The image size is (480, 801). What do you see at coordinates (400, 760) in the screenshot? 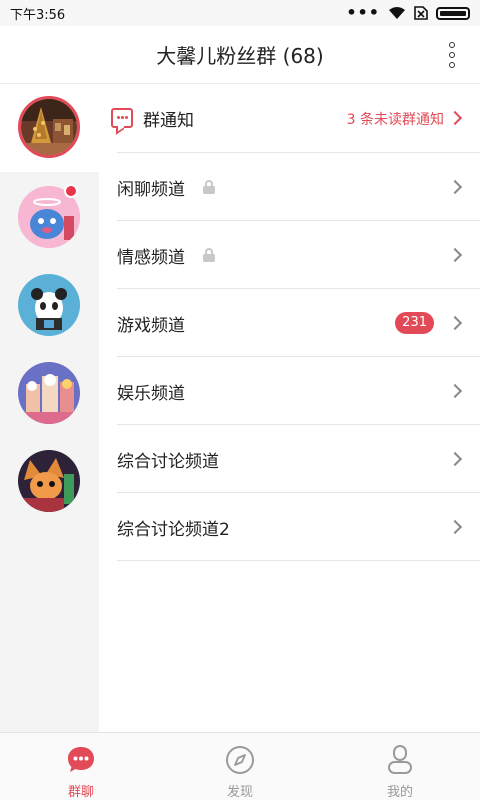
I see `person-icon` at bounding box center [400, 760].